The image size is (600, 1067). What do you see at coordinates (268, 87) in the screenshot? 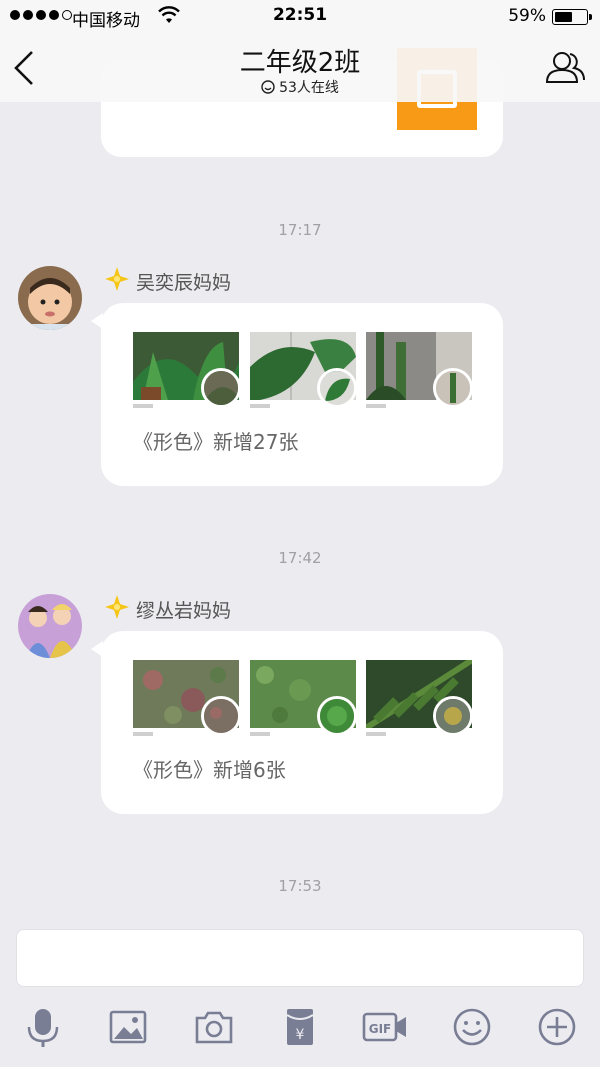
I see `smiley-icon` at bounding box center [268, 87].